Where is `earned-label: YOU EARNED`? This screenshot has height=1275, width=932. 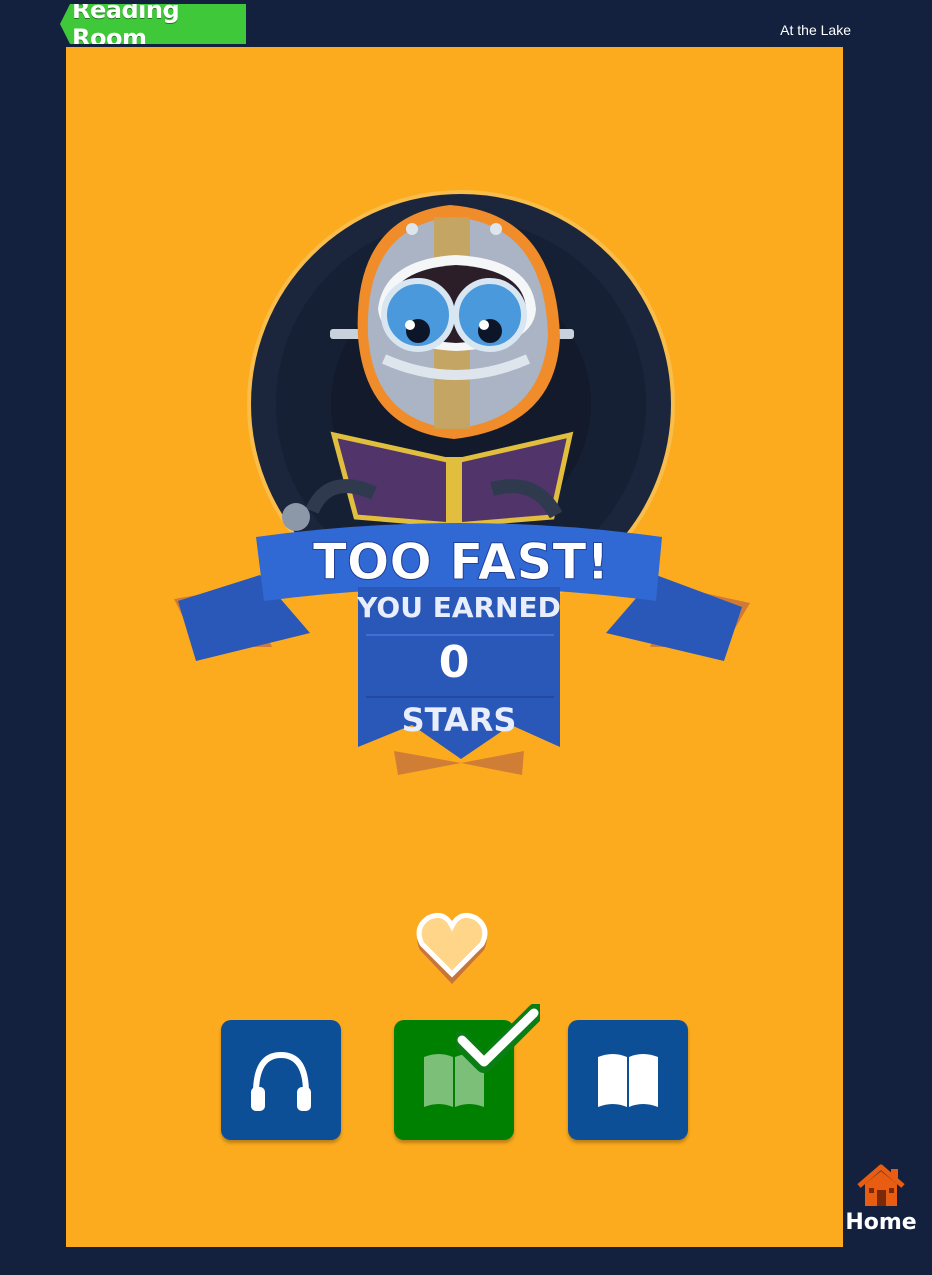 earned-label: YOU EARNED is located at coordinates (458, 607).